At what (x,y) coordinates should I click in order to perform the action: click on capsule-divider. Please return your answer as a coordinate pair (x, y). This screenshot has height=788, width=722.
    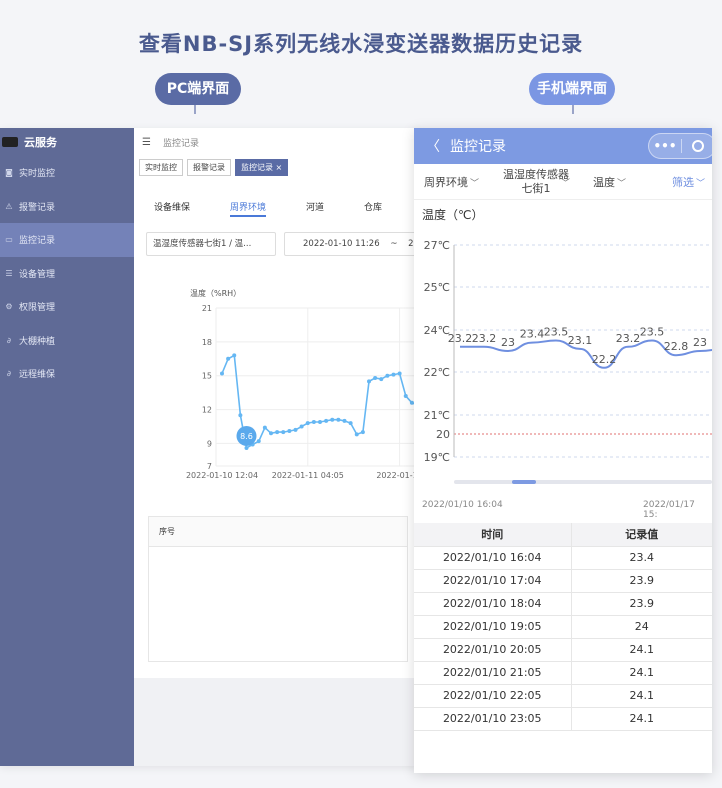
    Looking at the image, I should click on (681, 146).